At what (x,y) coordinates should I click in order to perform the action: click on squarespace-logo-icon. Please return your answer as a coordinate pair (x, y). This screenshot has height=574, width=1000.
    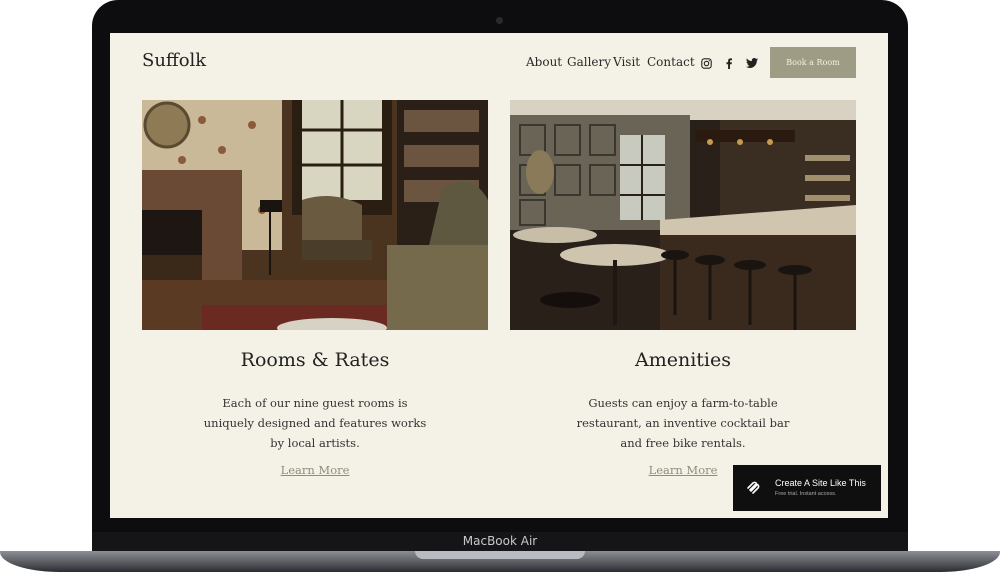
    Looking at the image, I should click on (753, 490).